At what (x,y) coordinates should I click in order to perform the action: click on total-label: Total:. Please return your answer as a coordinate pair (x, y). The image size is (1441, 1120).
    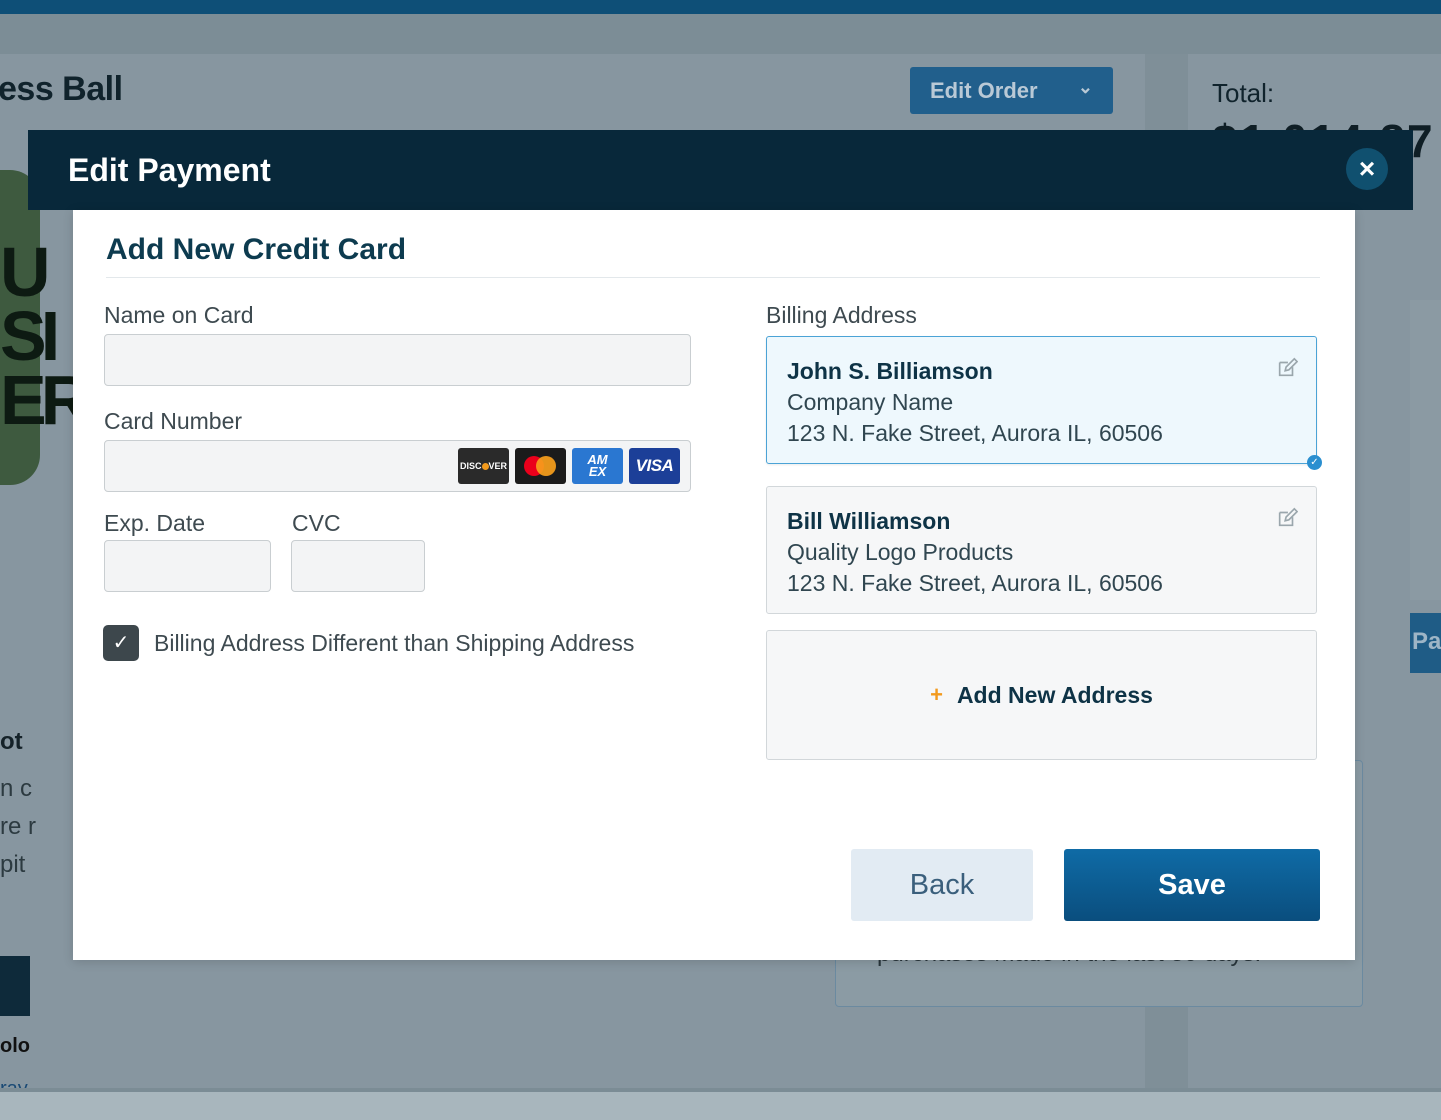
    Looking at the image, I should click on (1243, 93).